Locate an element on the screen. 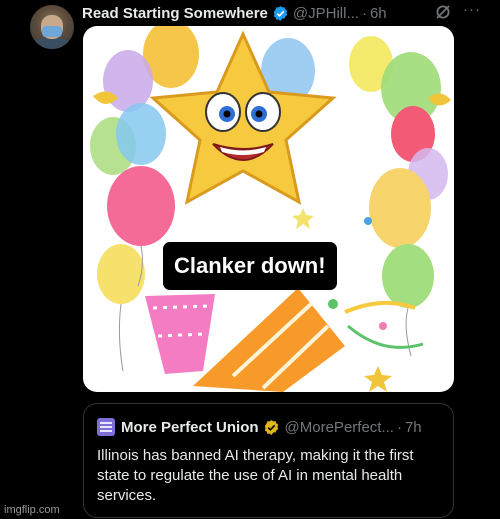  more-icon: ··· is located at coordinates (472, 9).